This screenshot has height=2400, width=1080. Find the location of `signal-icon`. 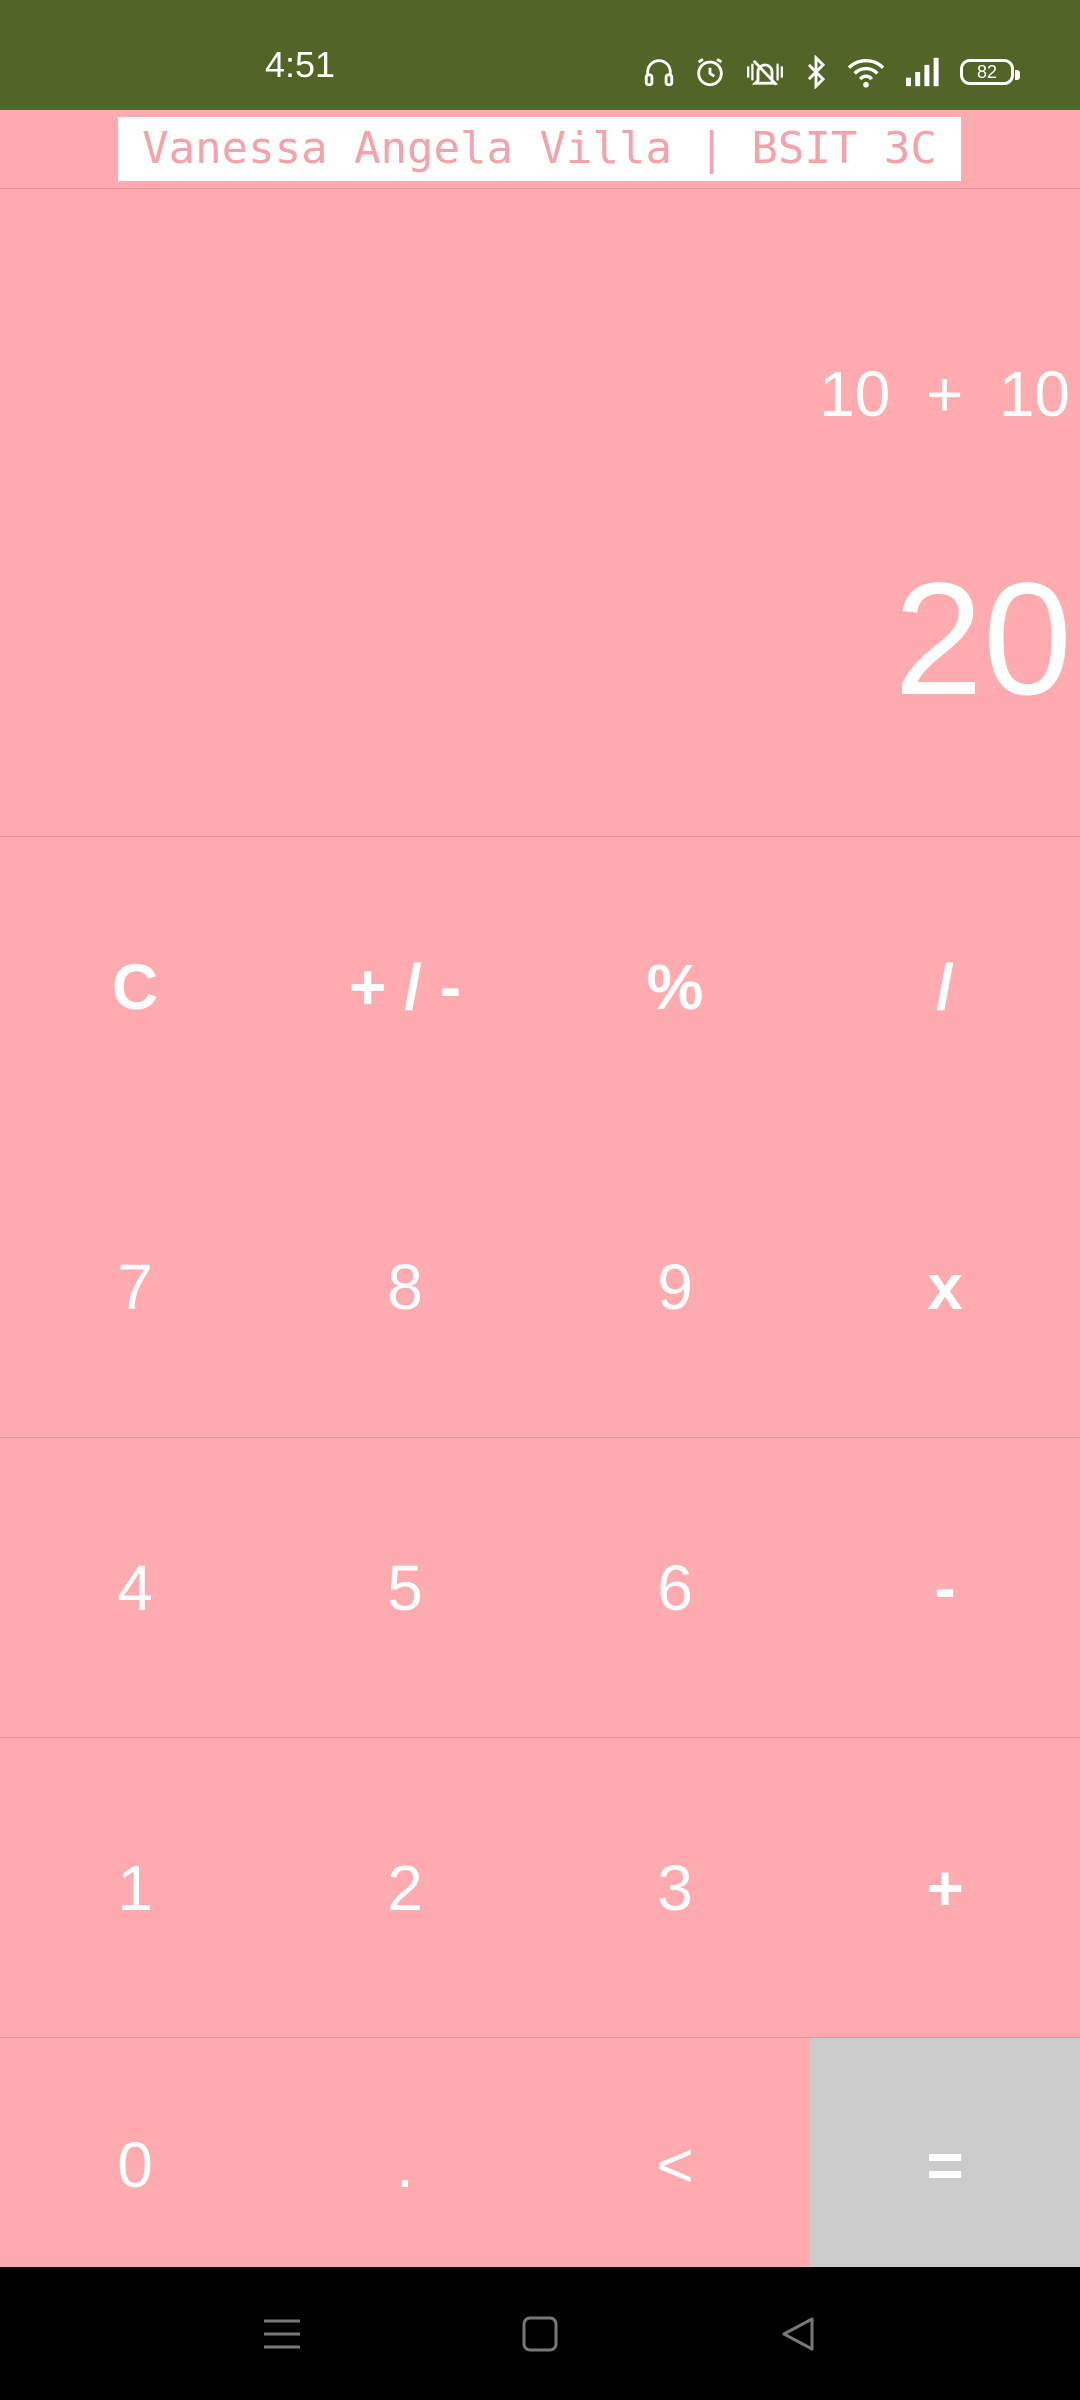

signal-icon is located at coordinates (922, 72).